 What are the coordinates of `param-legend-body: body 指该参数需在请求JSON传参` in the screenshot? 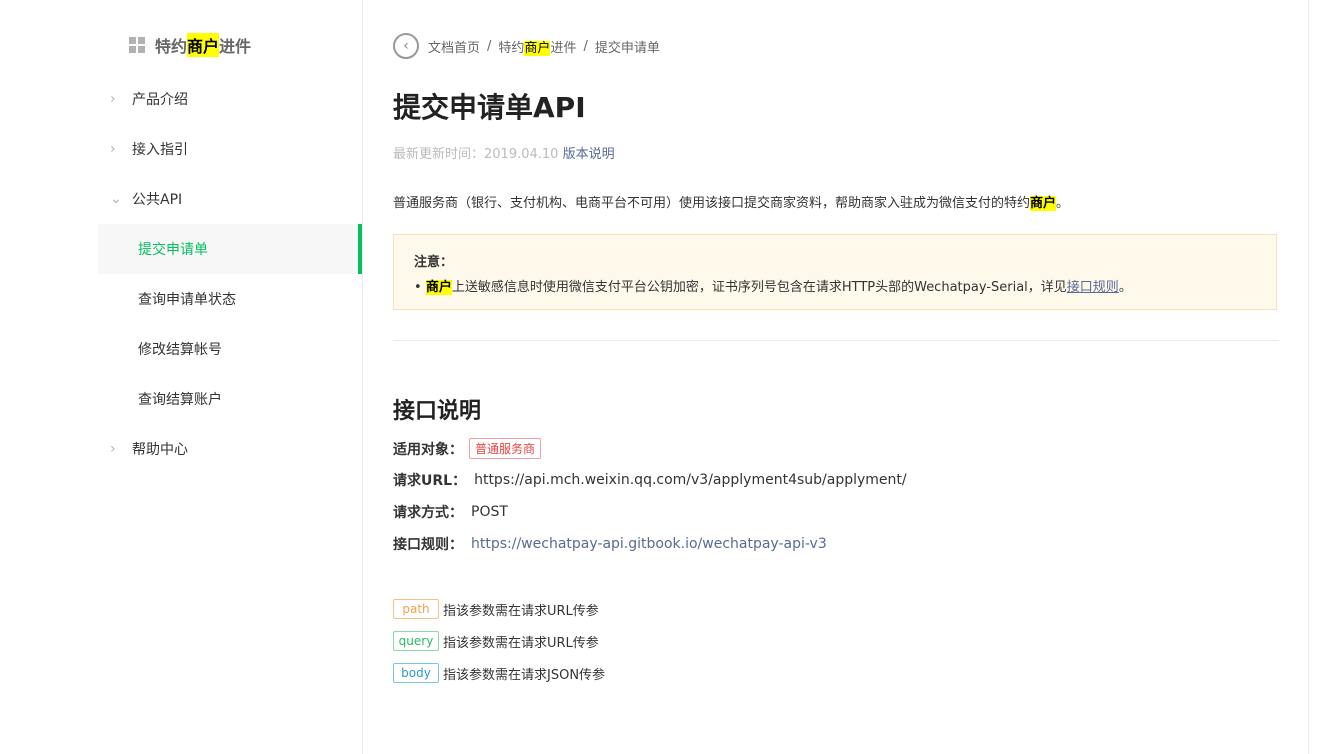 It's located at (499, 673).